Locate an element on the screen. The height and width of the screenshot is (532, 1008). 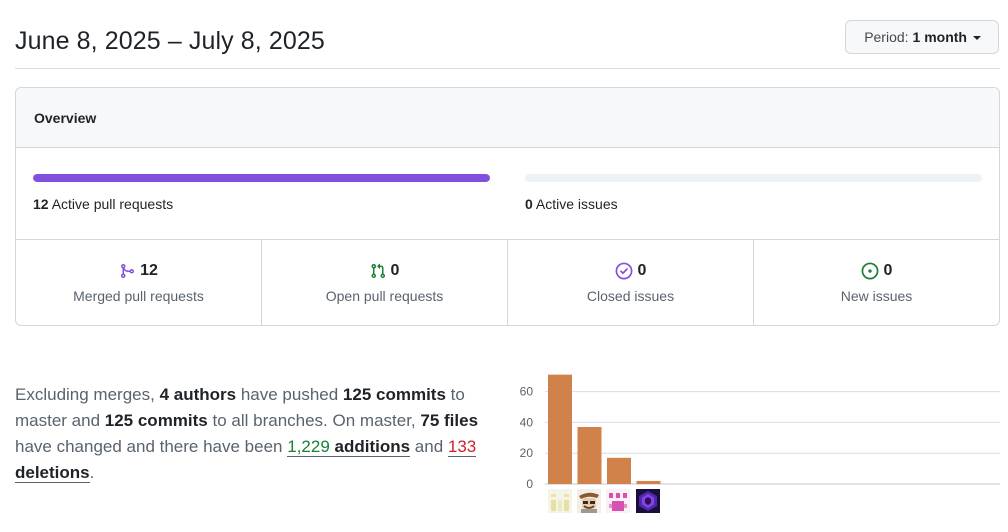
active-issues-summary: 0 Active issues is located at coordinates (753, 193).